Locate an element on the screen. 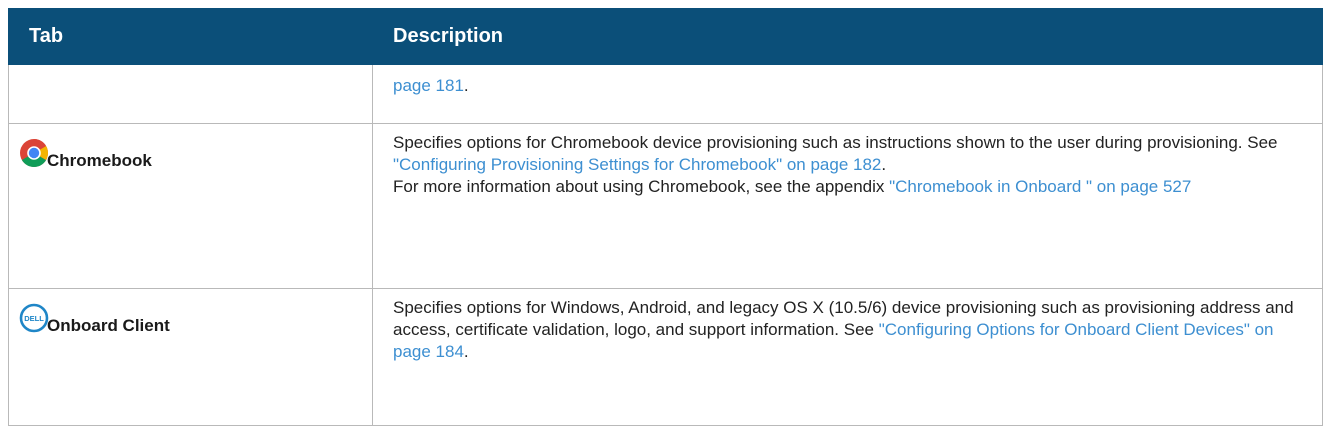 The image size is (1330, 447). table-row: page 181. is located at coordinates (665, 94).